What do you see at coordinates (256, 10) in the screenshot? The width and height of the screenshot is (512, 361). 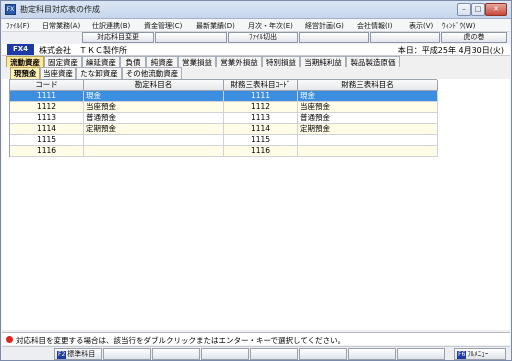 I see `title-bar: FX 勘定科目対応表の作成 – □ ✕` at bounding box center [256, 10].